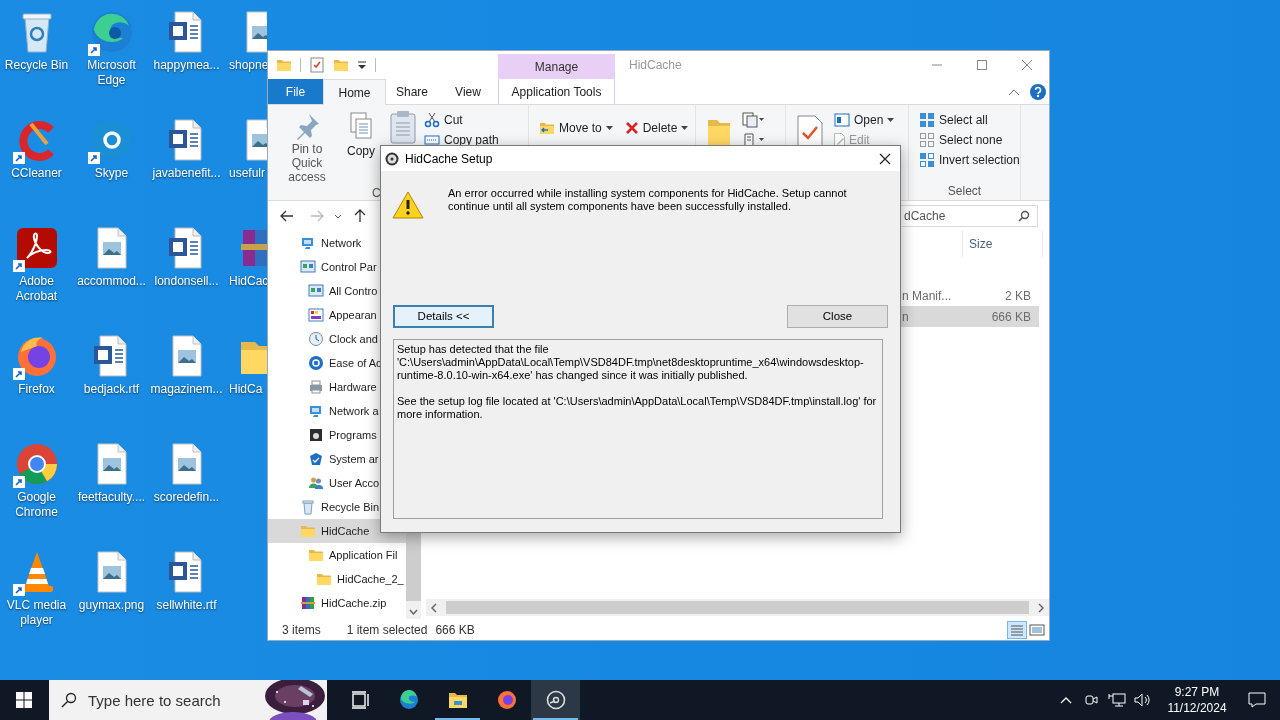 This screenshot has width=1280, height=720. Describe the element at coordinates (37, 65) in the screenshot. I see `desktop-icon-label: Recycle Bin` at that location.